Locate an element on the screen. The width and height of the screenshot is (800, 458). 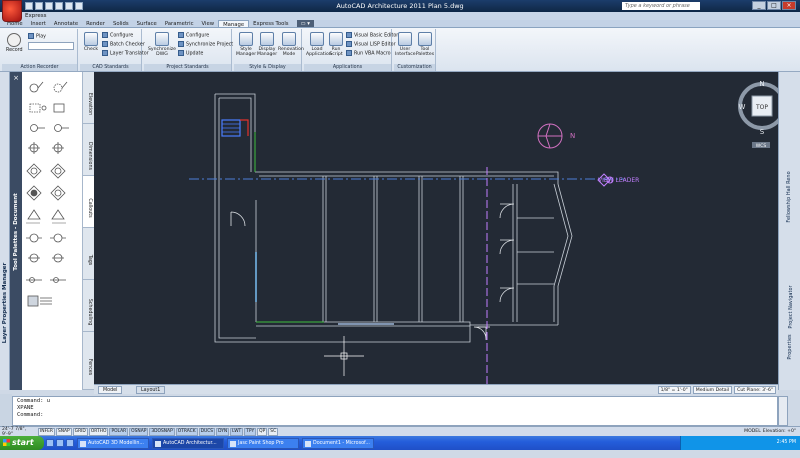
visual-lisp-editor-button: Visual LISP Editor is located at coordinates (371, 45).